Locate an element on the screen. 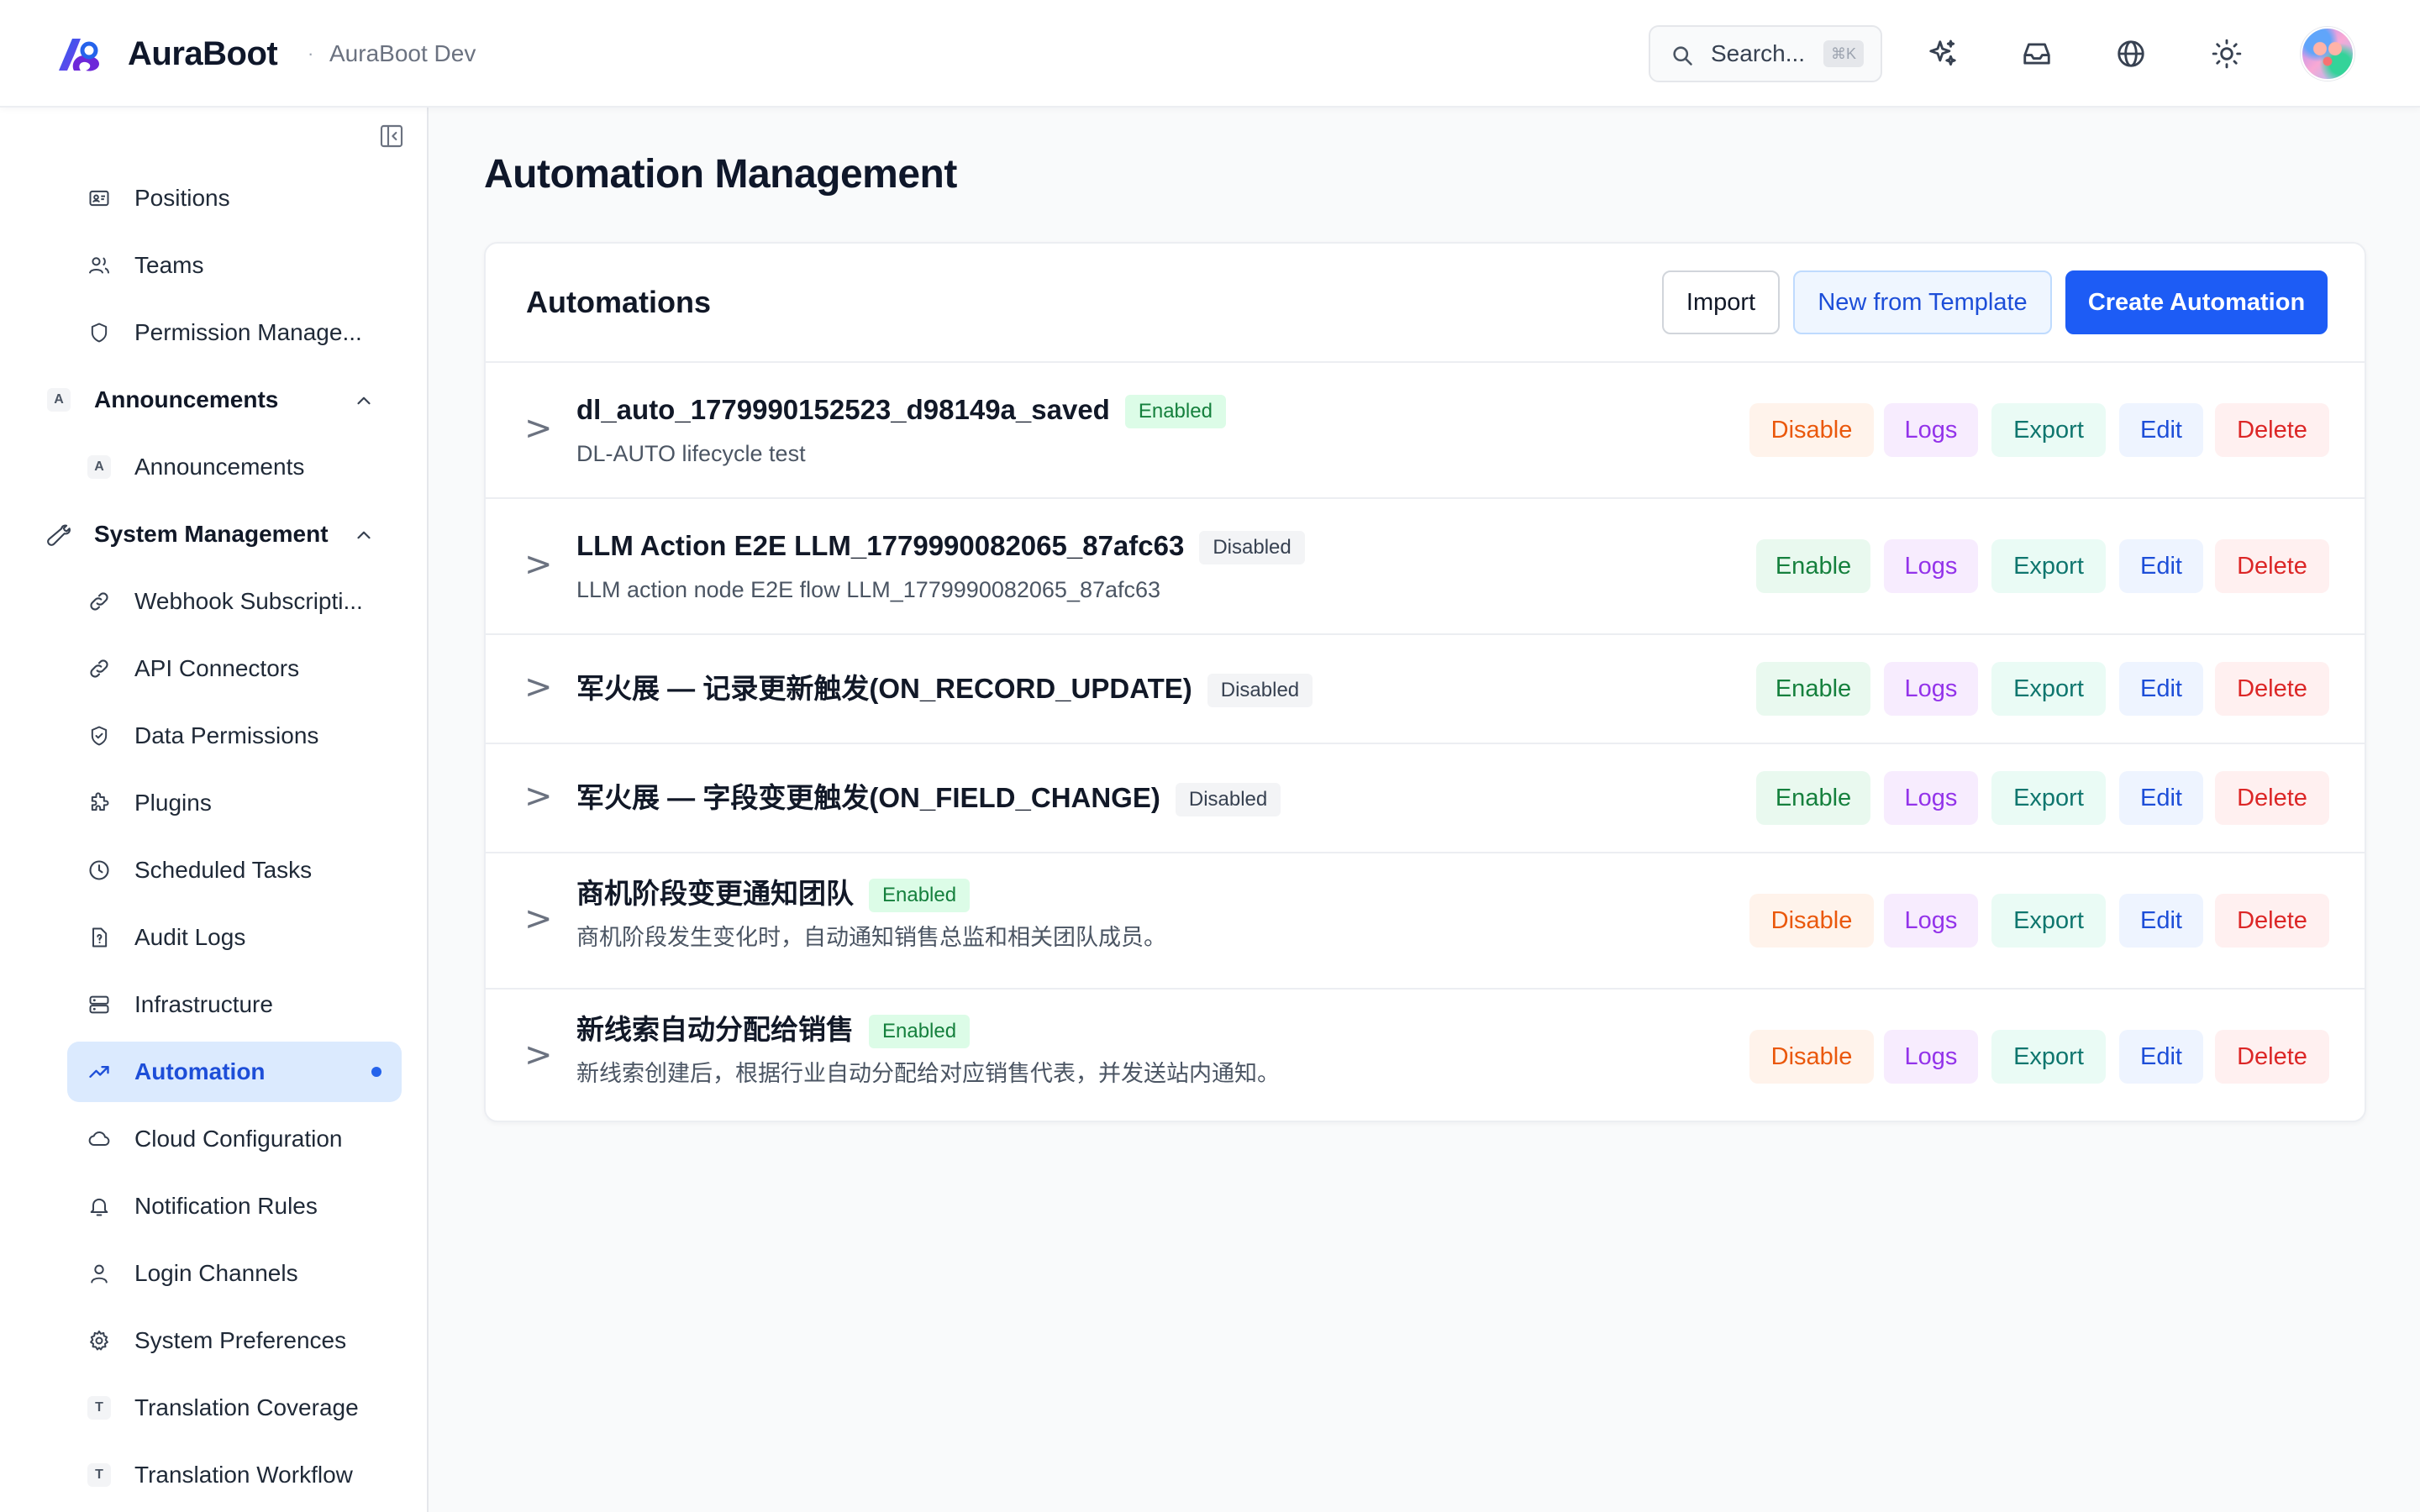 The image size is (2420, 1512). automation-name: 新线索自动分配给销售 Enabled is located at coordinates (773, 1030).